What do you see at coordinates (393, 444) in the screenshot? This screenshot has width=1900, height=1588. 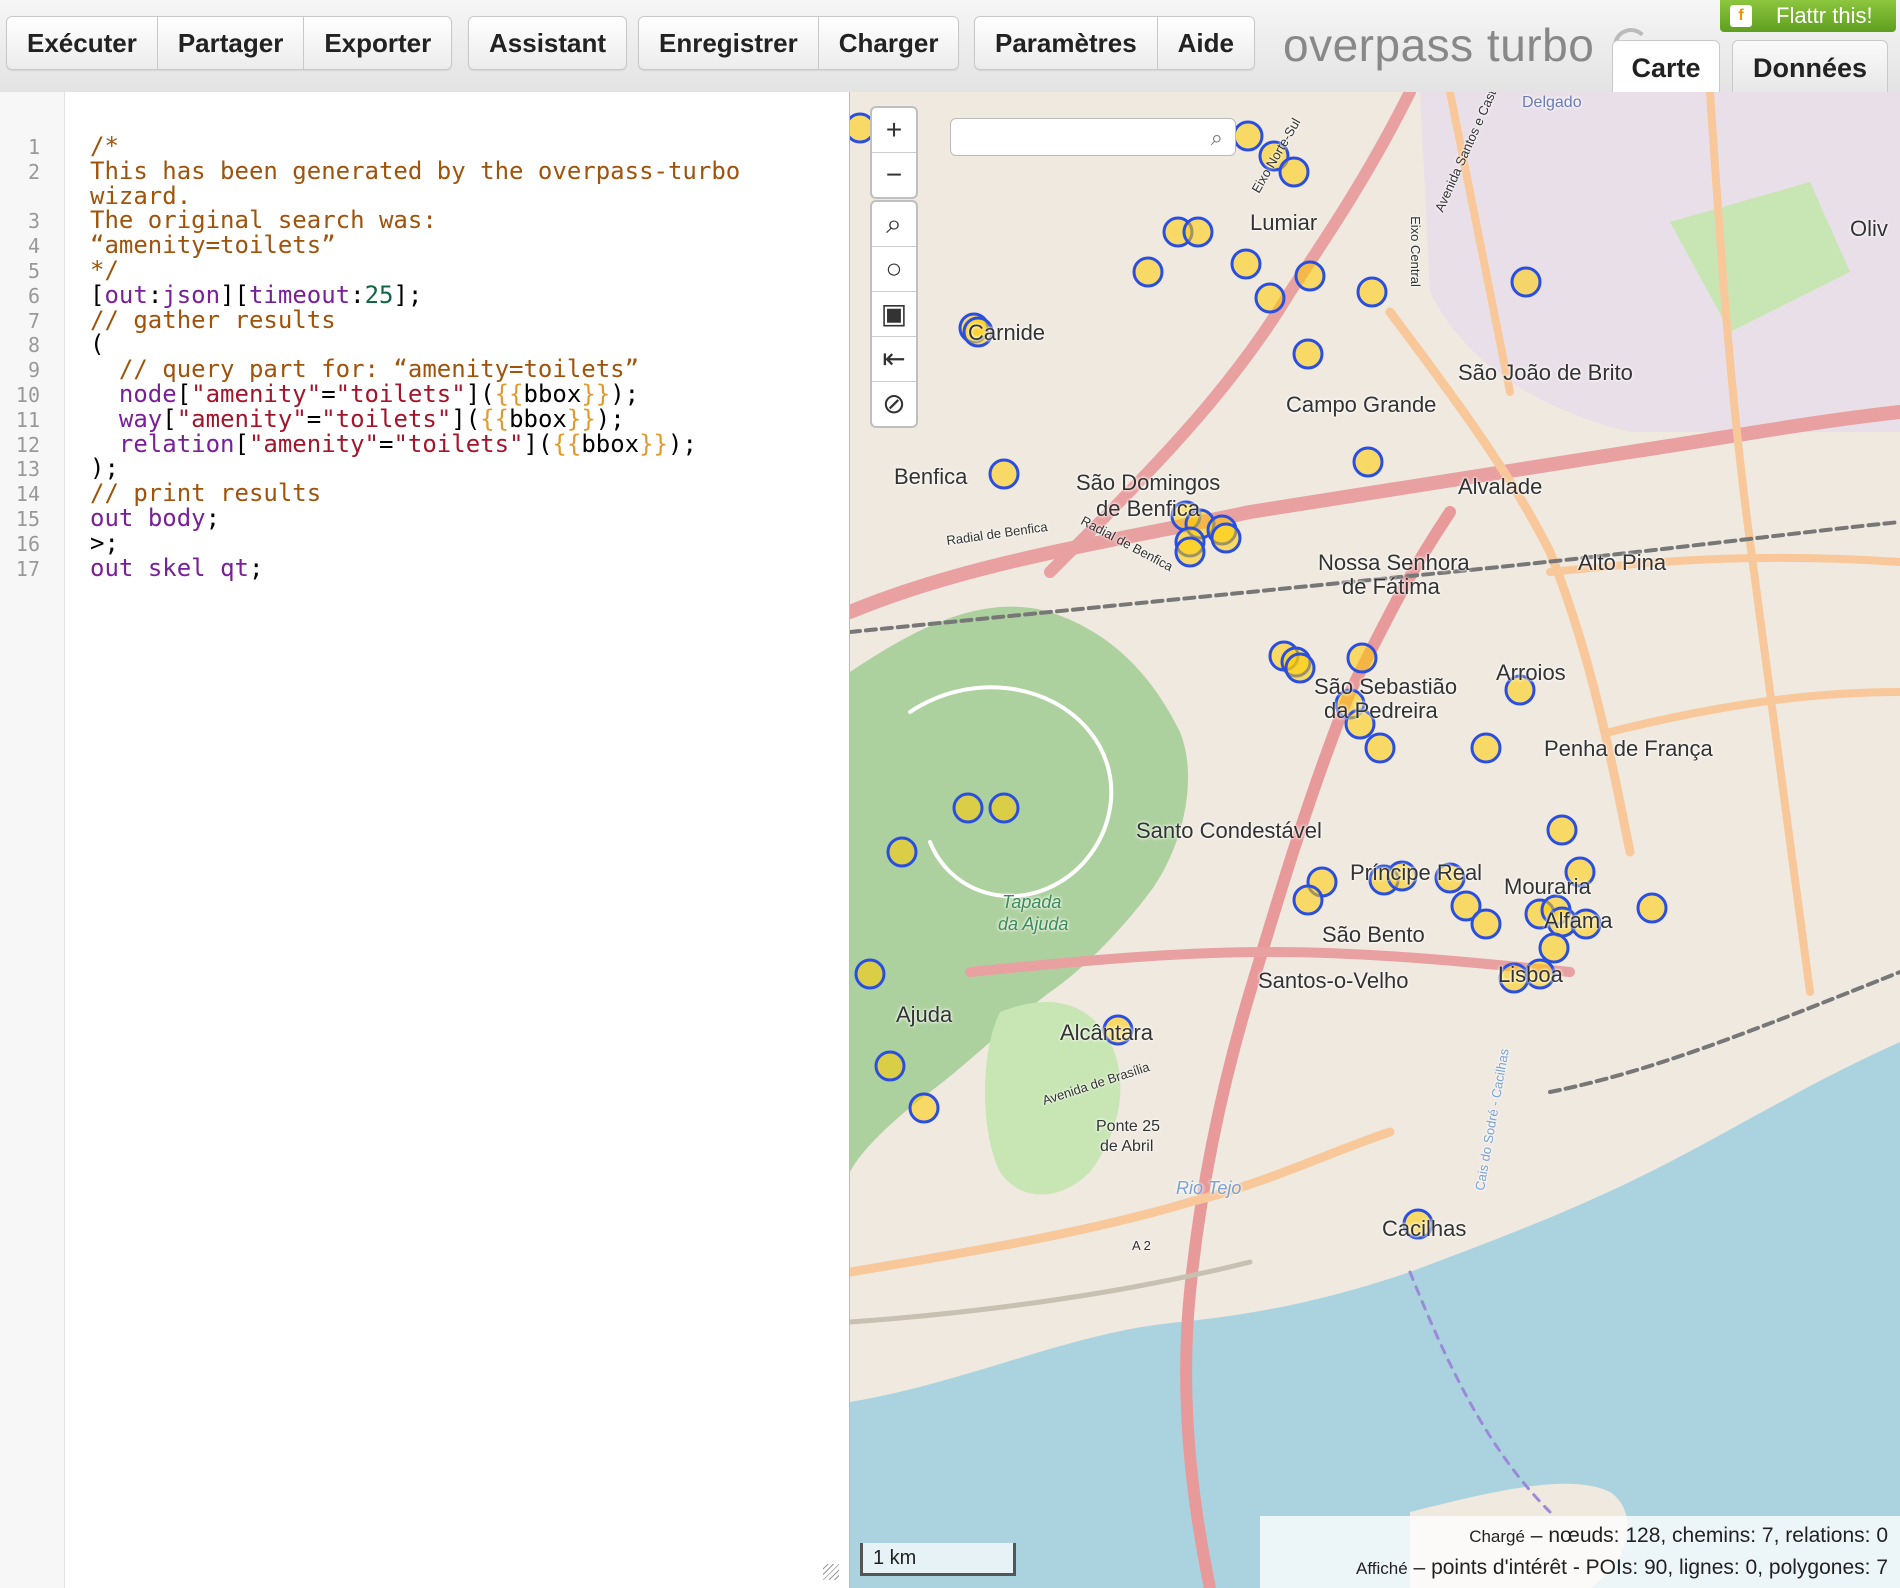 I see `code-line: relation["amenity"="toilets"]({{bbox}});` at bounding box center [393, 444].